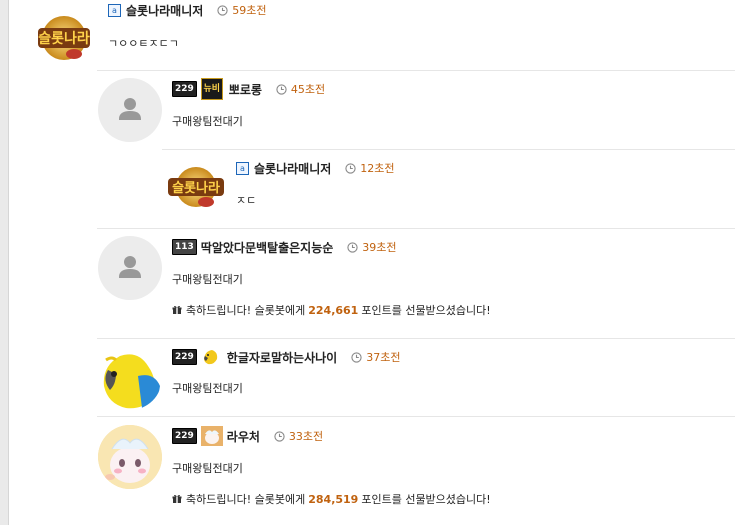 The width and height of the screenshot is (735, 525). Describe the element at coordinates (379, 247) in the screenshot. I see `time-text: 39초전` at that location.